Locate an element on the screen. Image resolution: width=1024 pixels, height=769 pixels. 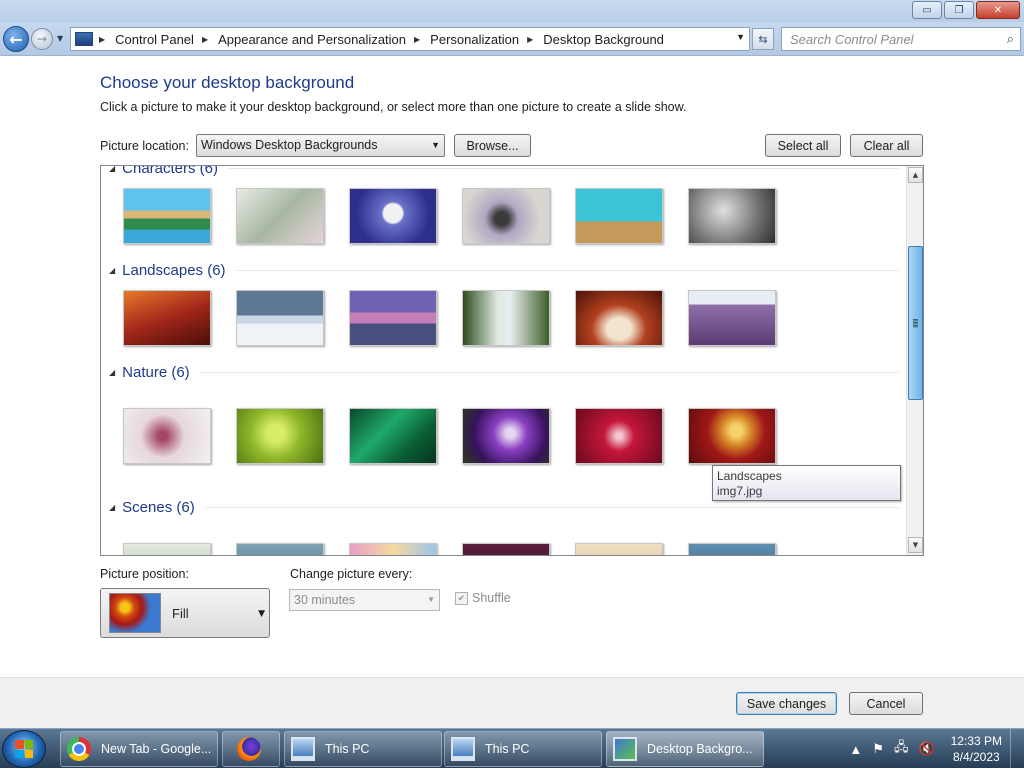
group-header-nature: ◢ Nature (6) is located at coordinates (504, 372).